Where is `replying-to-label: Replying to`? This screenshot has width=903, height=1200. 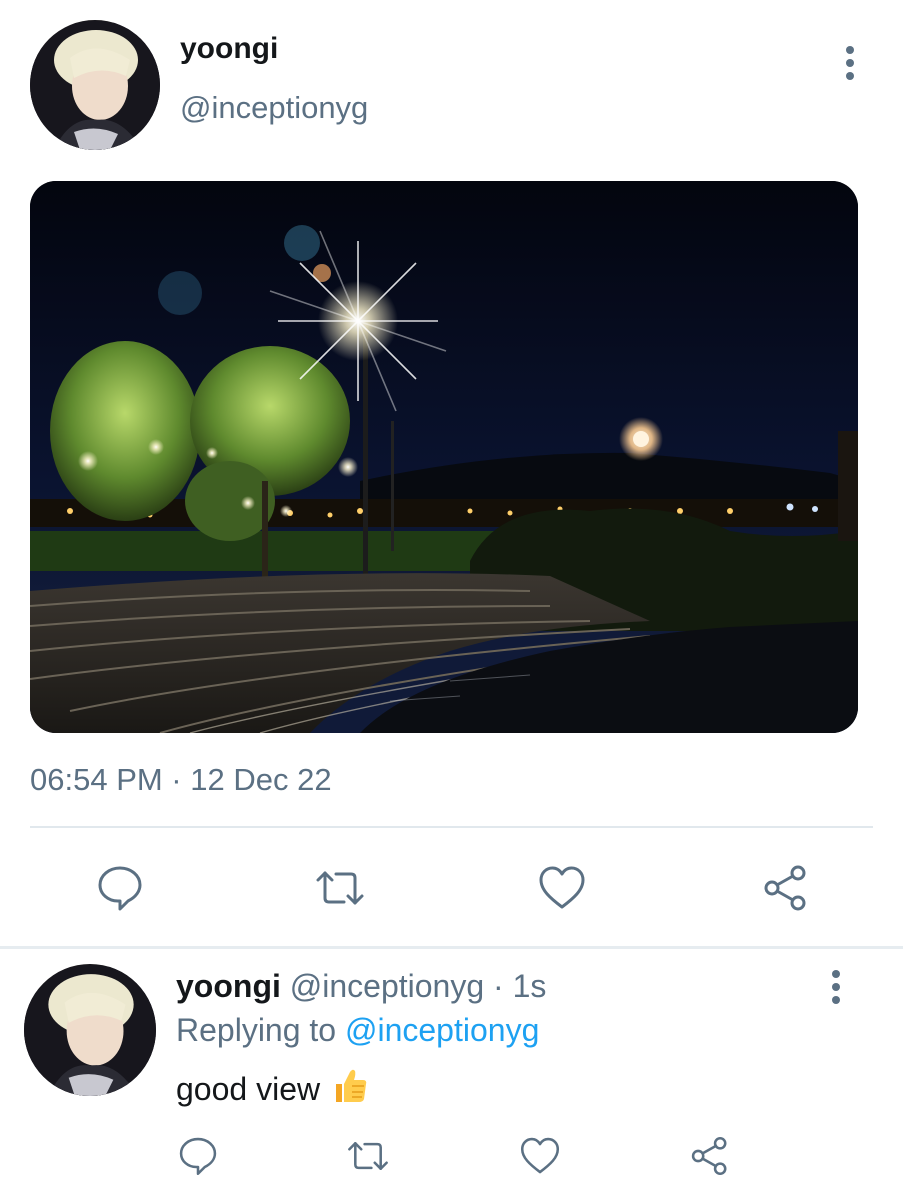 replying-to-label: Replying to is located at coordinates (256, 1030).